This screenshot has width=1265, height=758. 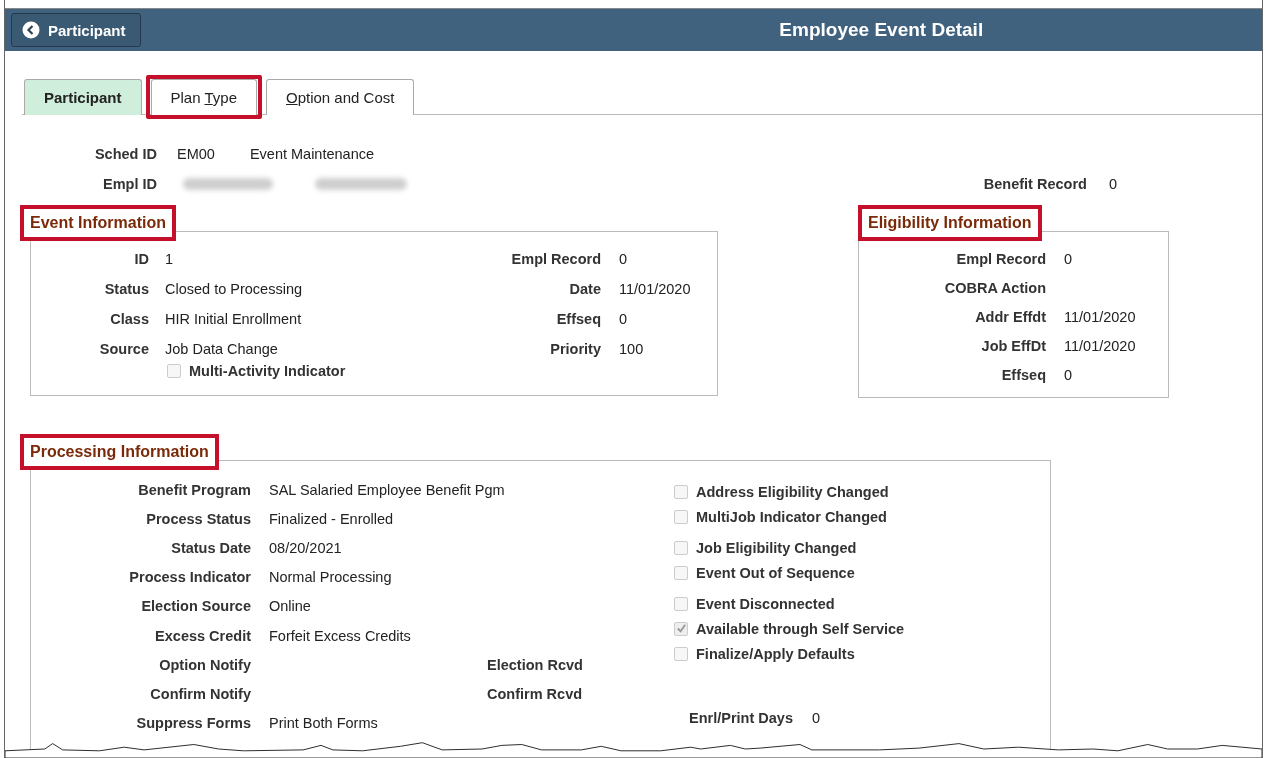 I want to click on field-label: Process Indicator, so click(x=189, y=577).